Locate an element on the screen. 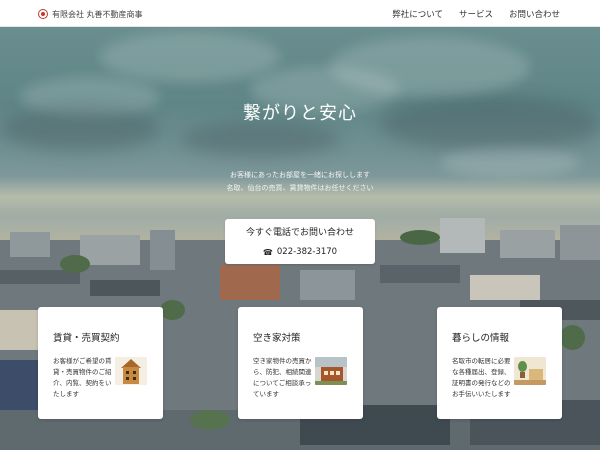  hero-subtitle-line2: 名取、仙台の売買、賃貸物件はお任せください is located at coordinates (300, 188).